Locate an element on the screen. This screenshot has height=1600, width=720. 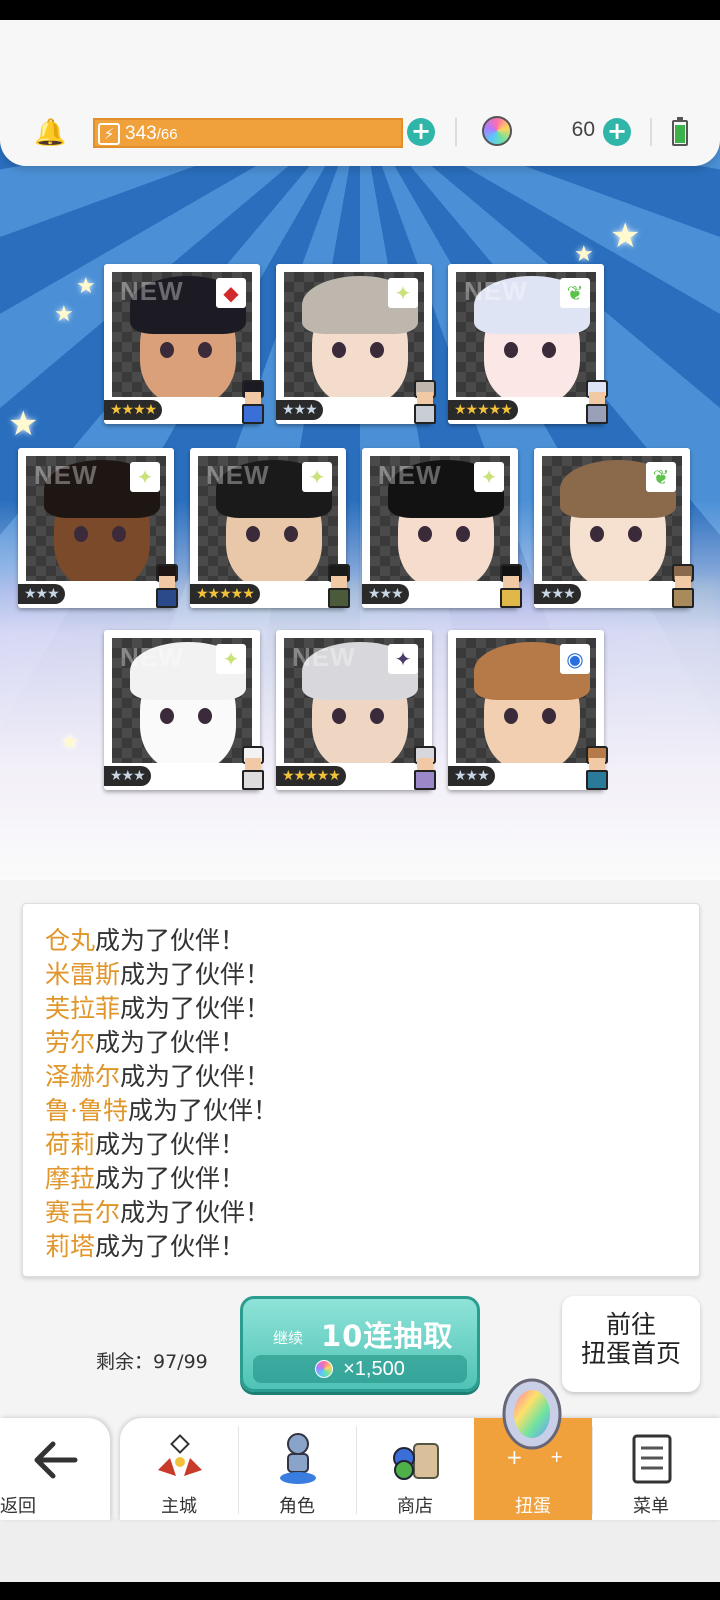
tab-gacha: + + 扭蛋 is located at coordinates (533, 1449).